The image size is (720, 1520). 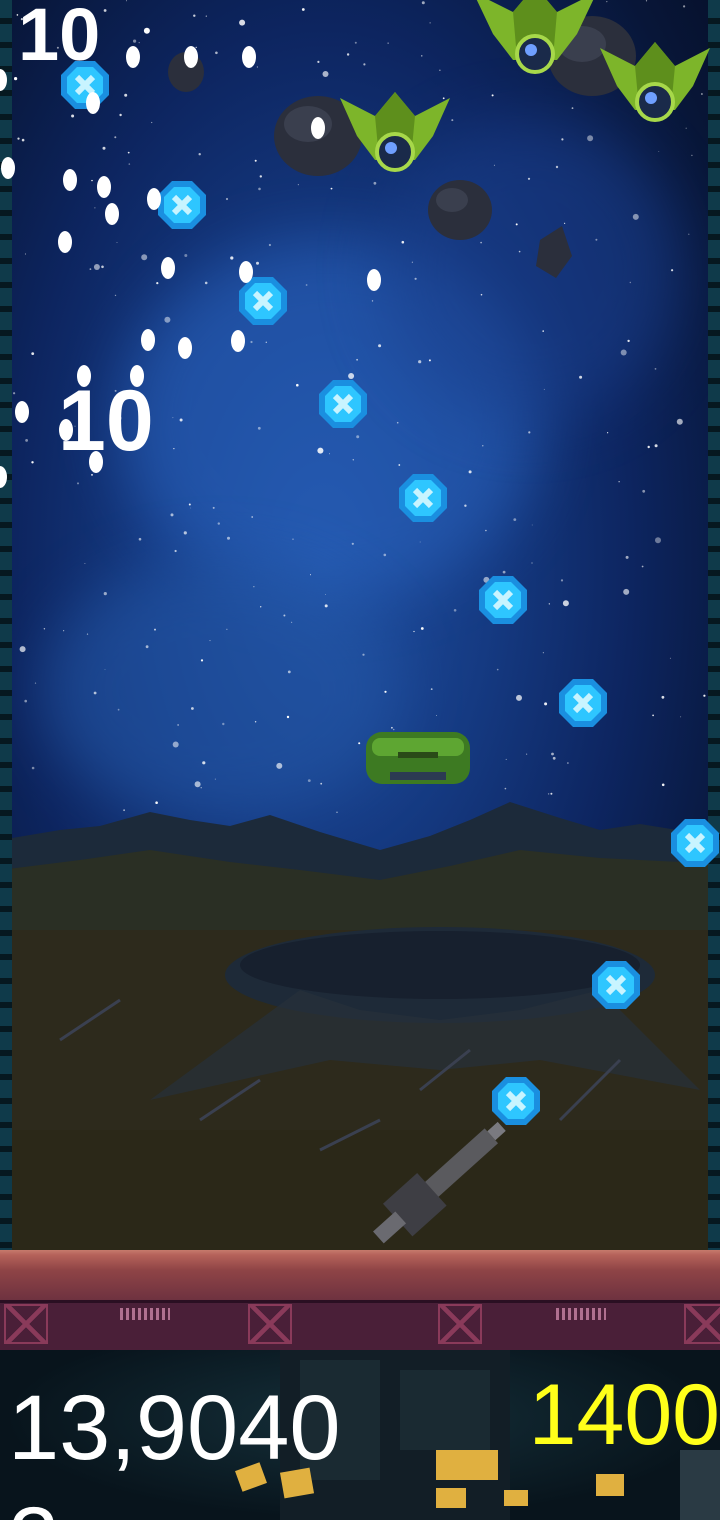 What do you see at coordinates (33, 1507) in the screenshot?
I see `score-overflow-digit: 2` at bounding box center [33, 1507].